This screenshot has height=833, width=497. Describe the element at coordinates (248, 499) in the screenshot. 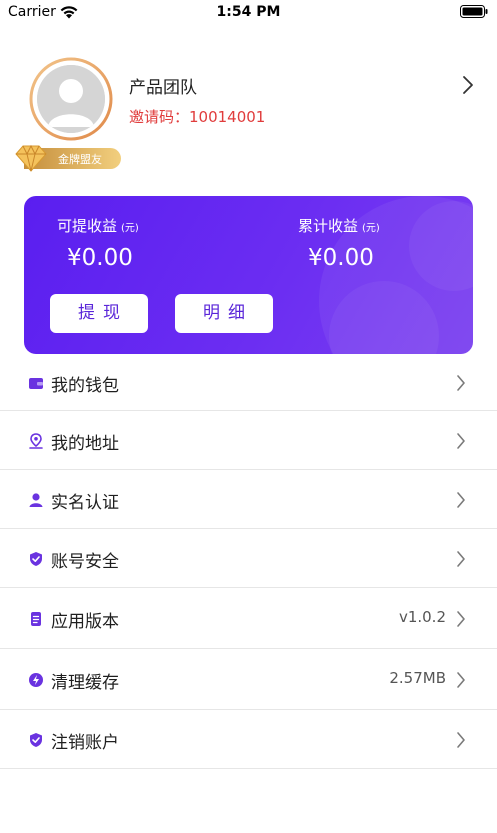

I see `menu-item: 实名认证` at that location.